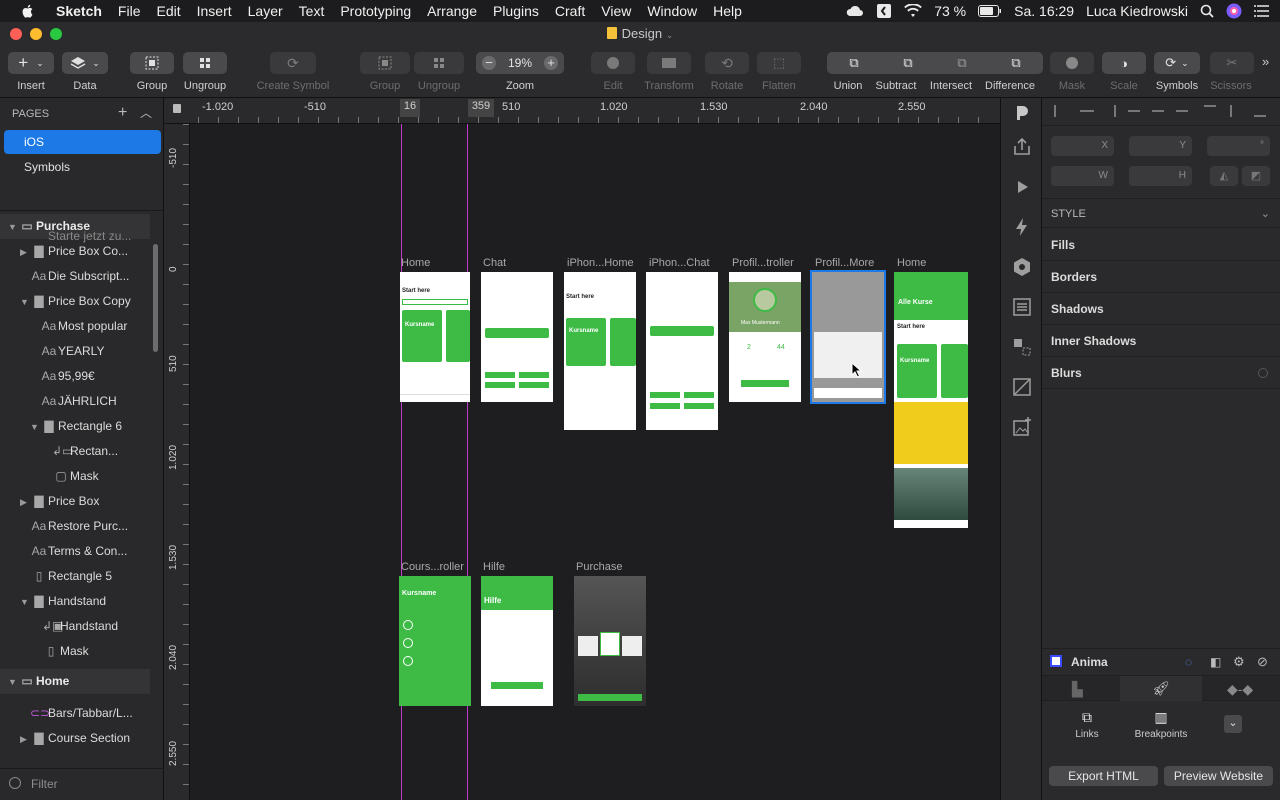  What do you see at coordinates (75, 501) in the screenshot?
I see `layer-item: ▶ ▇ Price Box` at bounding box center [75, 501].